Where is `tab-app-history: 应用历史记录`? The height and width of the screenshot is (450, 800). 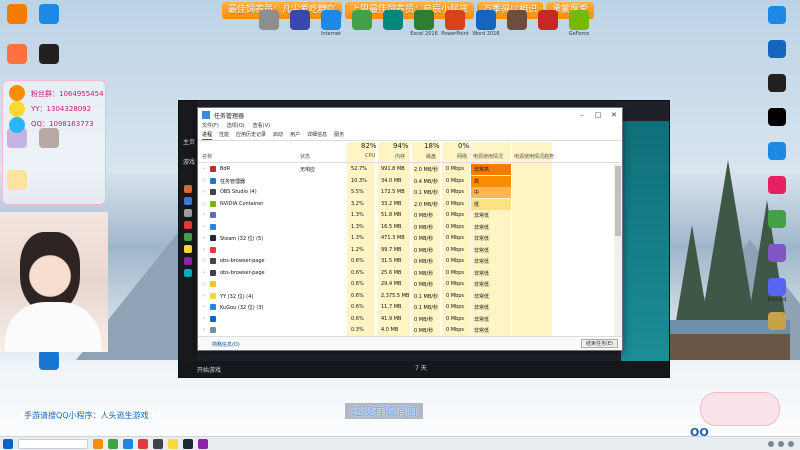 tab-app-history: 应用历史记录 is located at coordinates (251, 135).